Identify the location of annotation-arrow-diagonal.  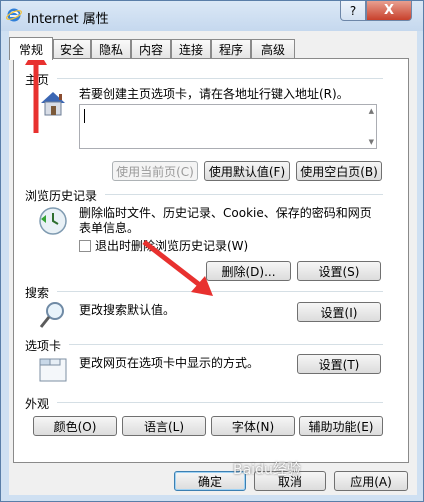
(177, 268).